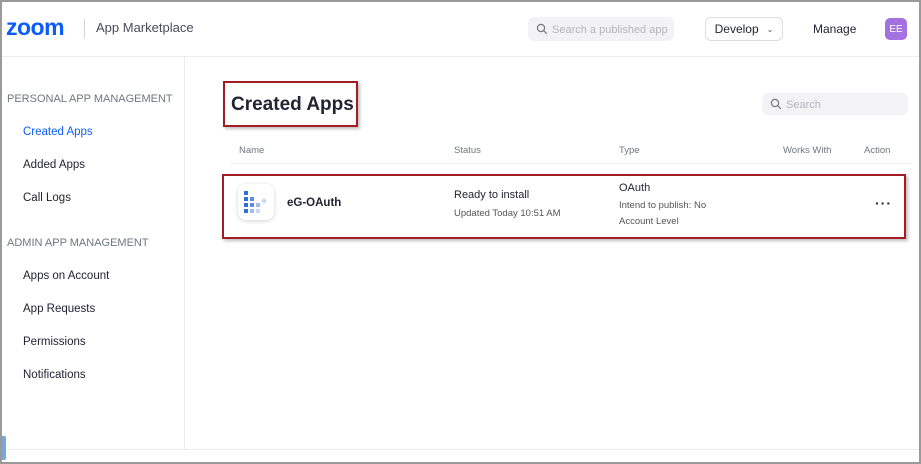 The height and width of the screenshot is (464, 921). What do you see at coordinates (252, 150) in the screenshot?
I see `column-header-name: Name` at bounding box center [252, 150].